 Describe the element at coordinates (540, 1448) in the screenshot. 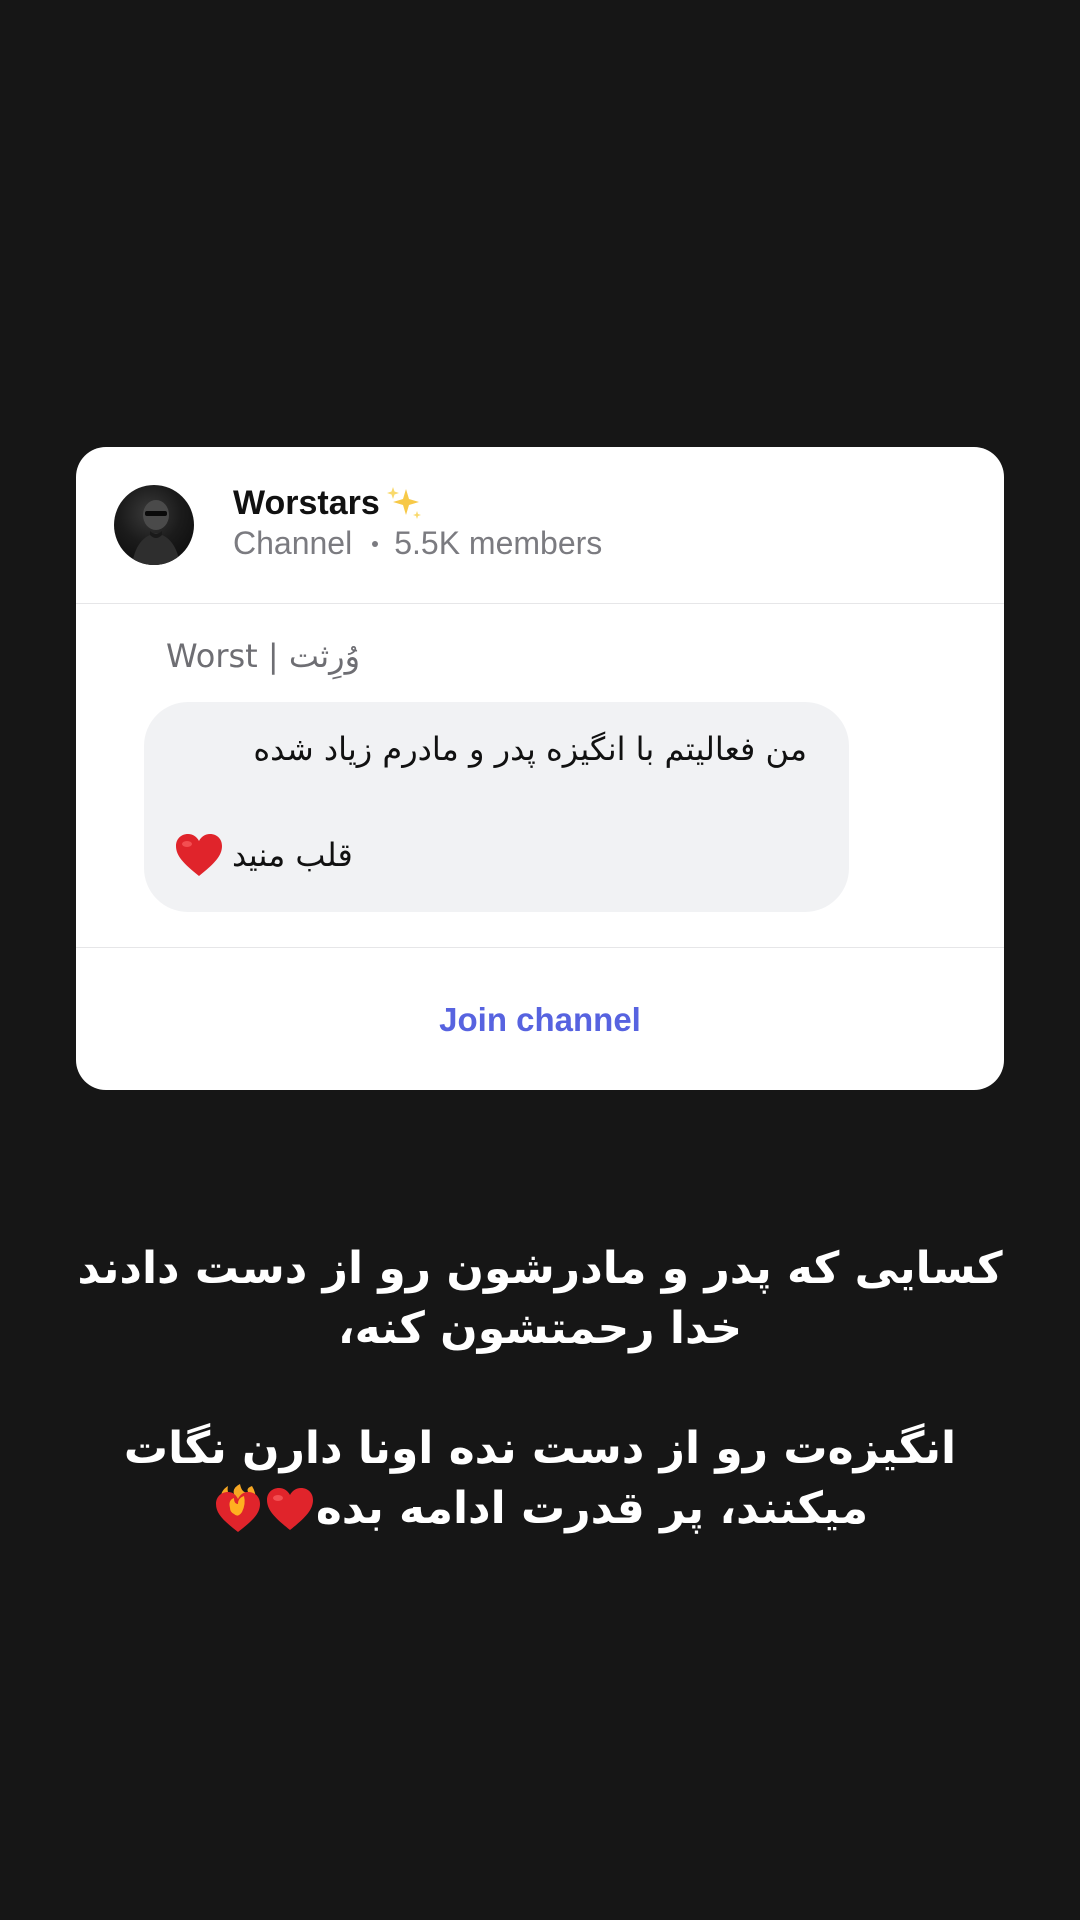

I see `caption-line-3: انگیزه‌ت رو از دست نده اونا دارن نگات` at that location.